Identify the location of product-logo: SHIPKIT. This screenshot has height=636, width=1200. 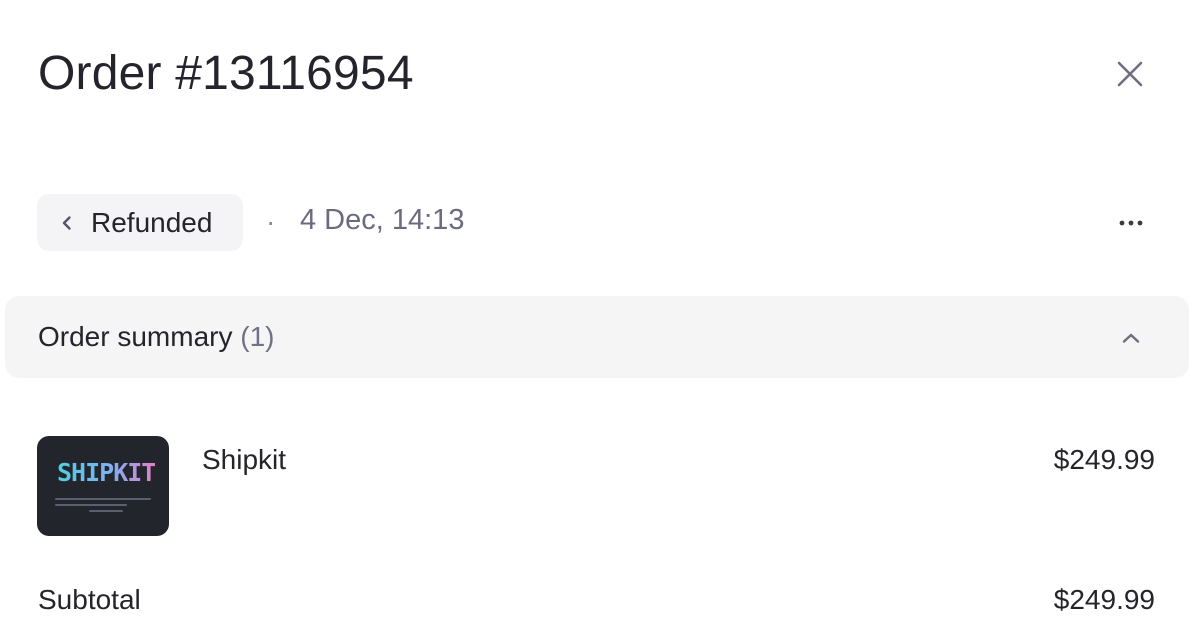
(106, 472).